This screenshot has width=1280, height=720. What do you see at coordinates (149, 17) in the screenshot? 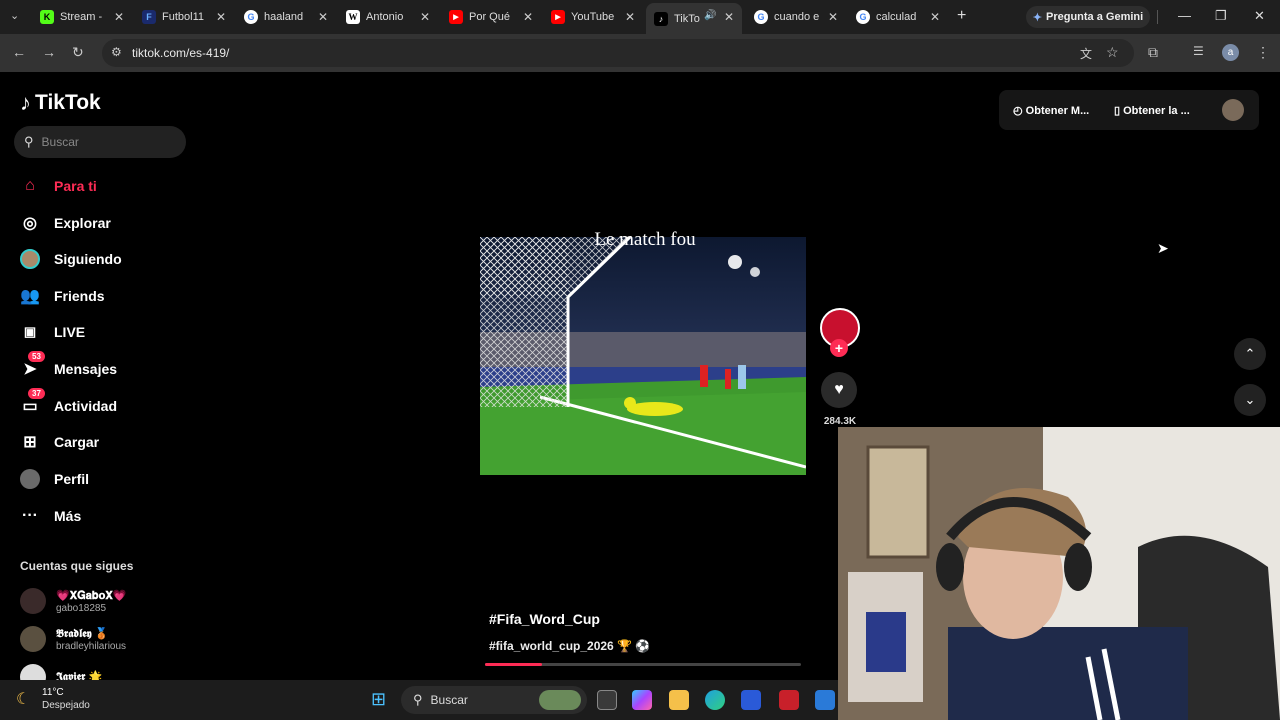
I see `futbol11-icon: F` at bounding box center [149, 17].